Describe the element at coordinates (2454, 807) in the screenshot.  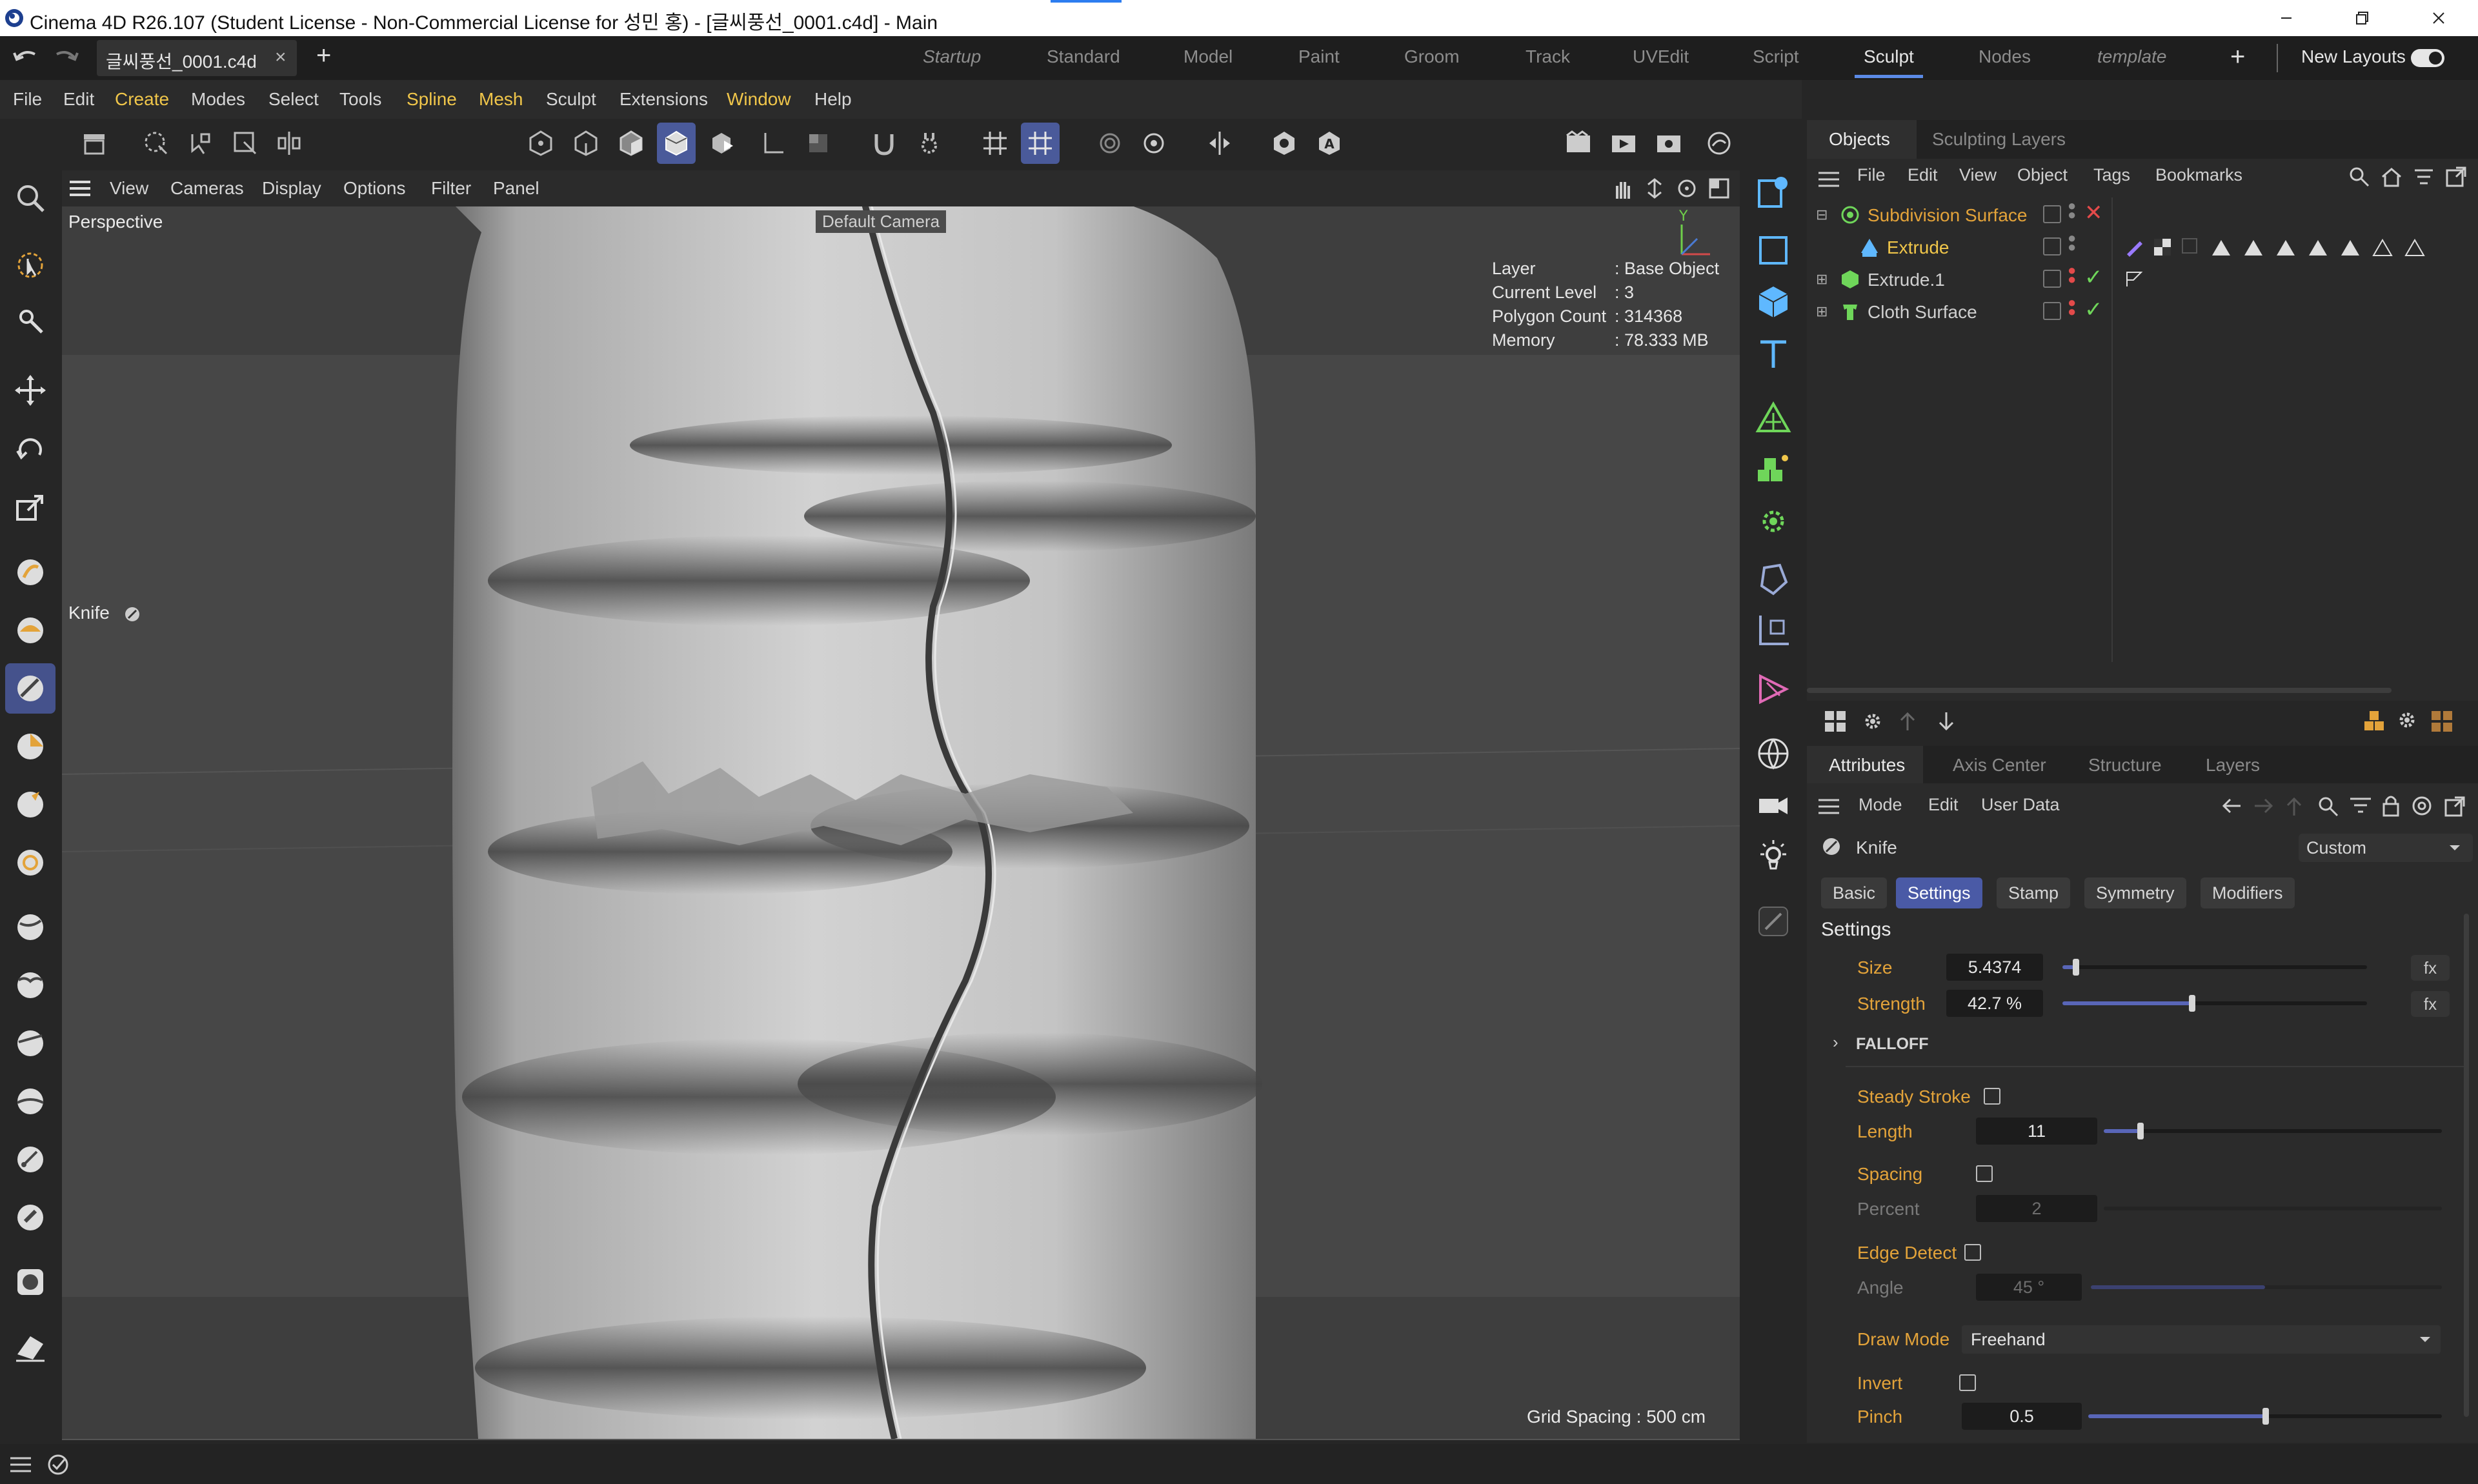
I see `attributes-new-window-icon` at that location.